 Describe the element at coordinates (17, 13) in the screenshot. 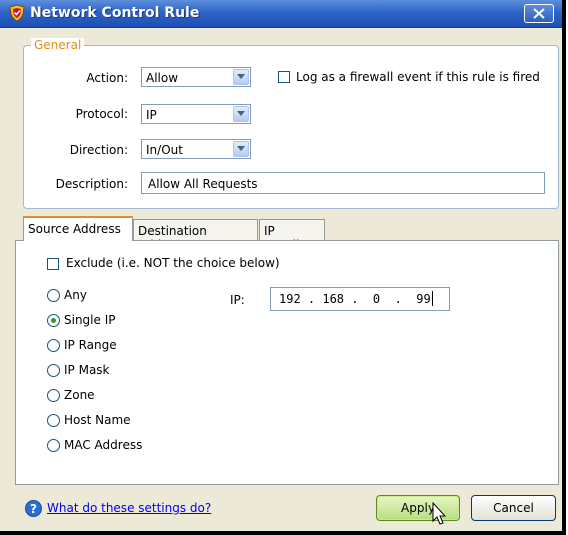

I see `shield-icon` at that location.